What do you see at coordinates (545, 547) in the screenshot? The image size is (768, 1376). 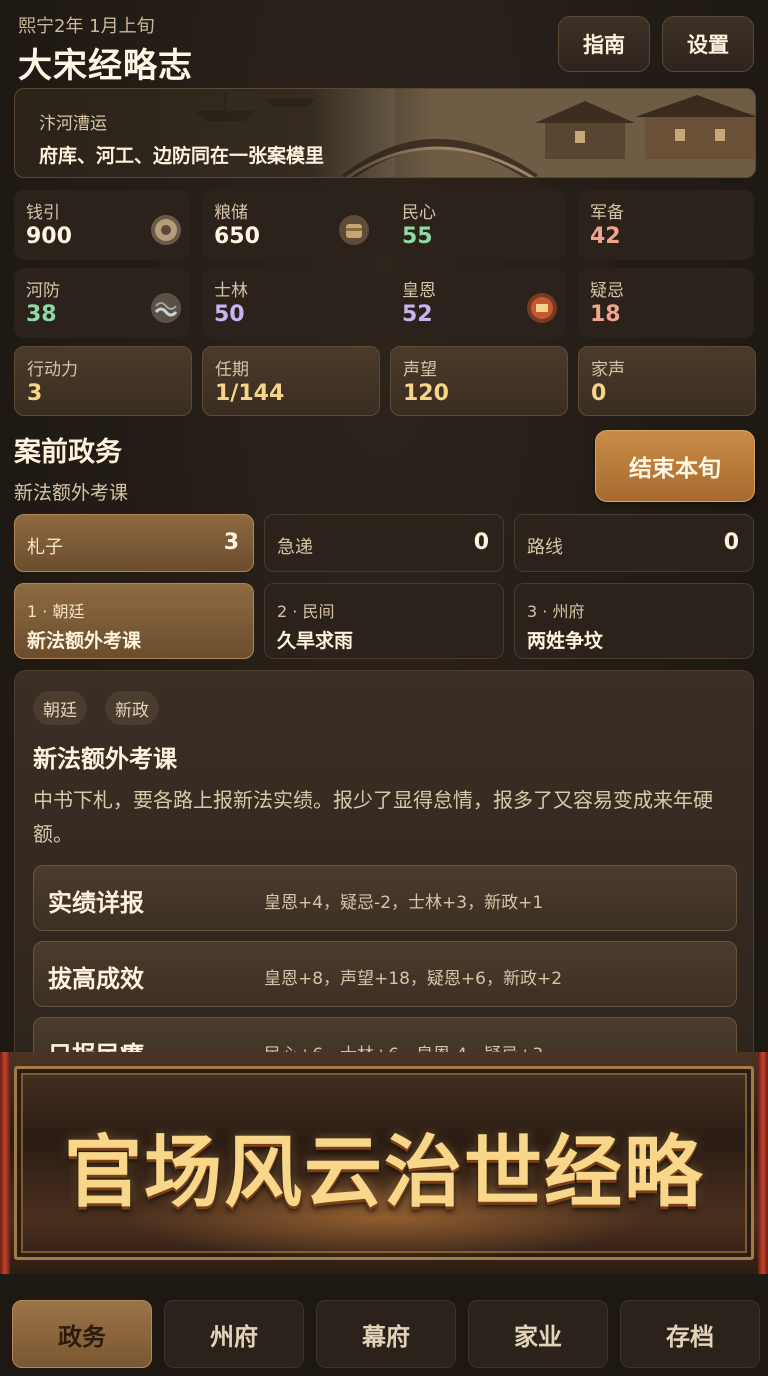 I see `filter-label: 路线` at bounding box center [545, 547].